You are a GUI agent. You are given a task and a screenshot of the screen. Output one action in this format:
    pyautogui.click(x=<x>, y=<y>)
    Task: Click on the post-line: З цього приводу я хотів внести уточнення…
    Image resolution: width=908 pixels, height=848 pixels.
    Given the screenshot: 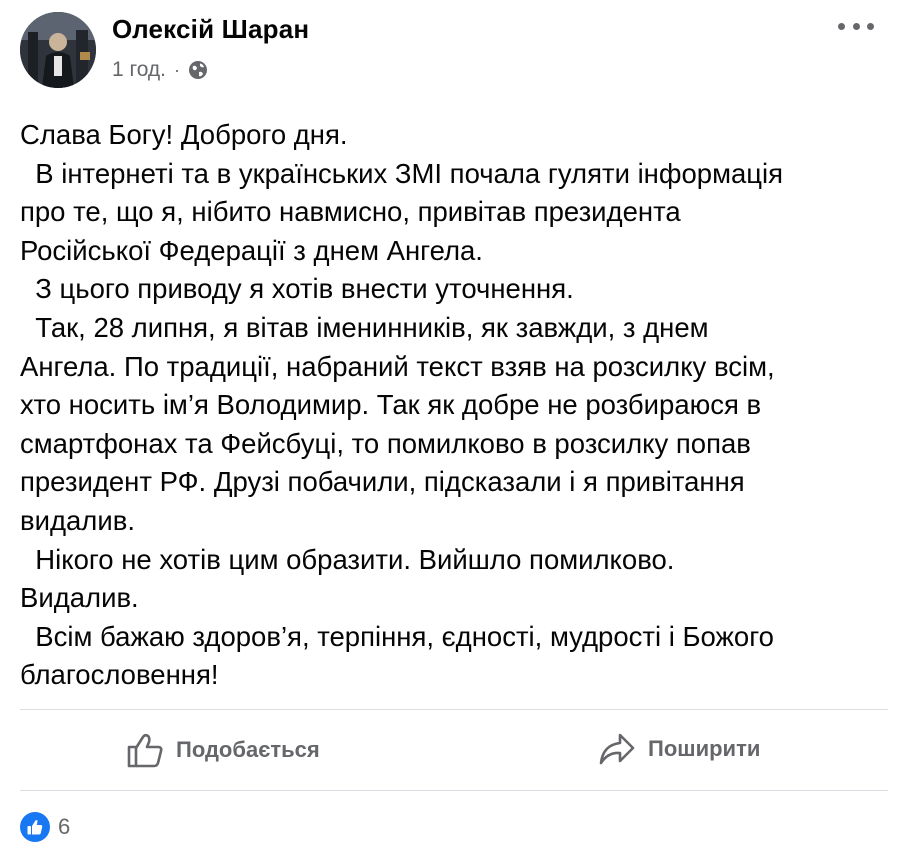 What is the action you would take?
    pyautogui.click(x=297, y=289)
    